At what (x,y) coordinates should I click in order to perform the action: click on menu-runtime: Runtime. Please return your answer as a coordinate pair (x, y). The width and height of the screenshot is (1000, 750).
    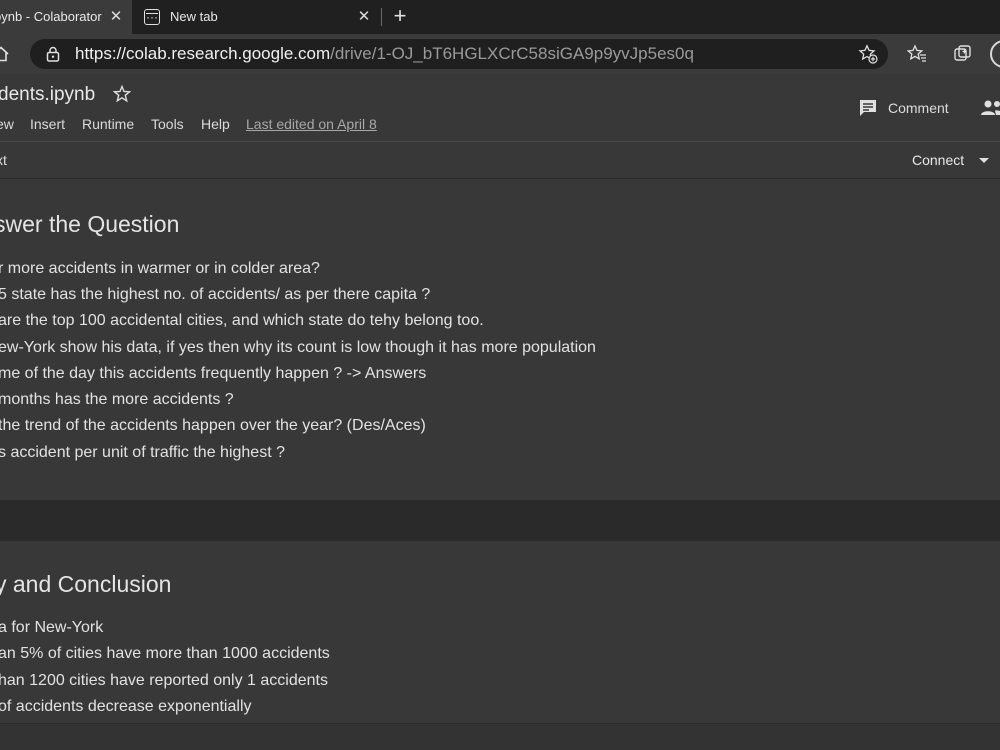
    Looking at the image, I should click on (108, 124).